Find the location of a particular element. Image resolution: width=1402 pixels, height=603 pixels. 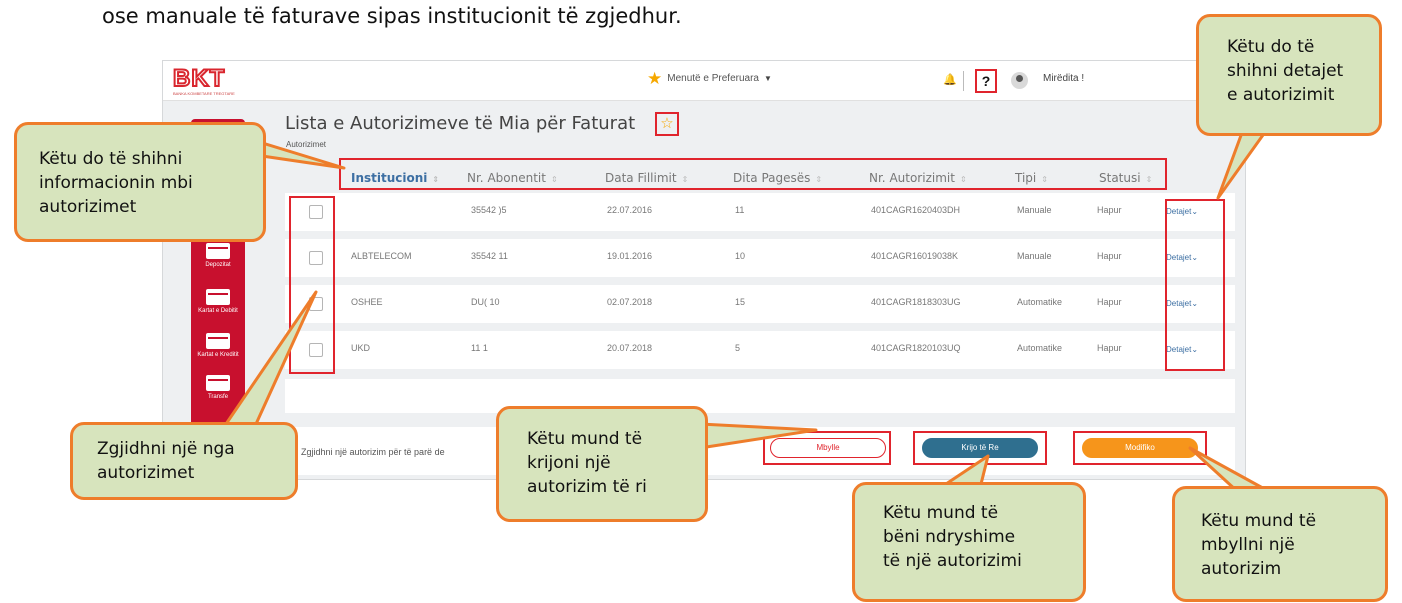

callout-create: Këtu mund të krijoni një autorizim të ri is located at coordinates (602, 464).